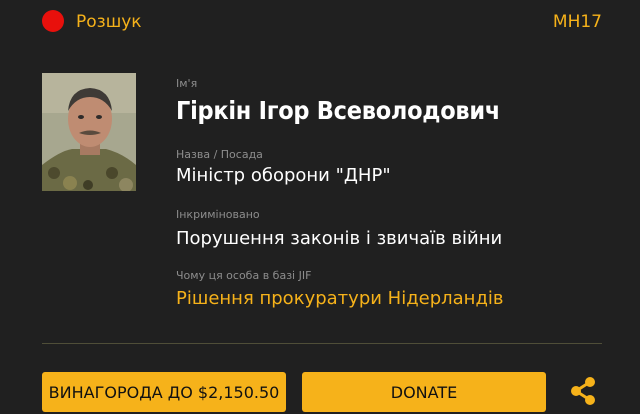 The height and width of the screenshot is (414, 640). Describe the element at coordinates (218, 214) in the screenshot. I see `charge-label: Інкриміновано` at that location.